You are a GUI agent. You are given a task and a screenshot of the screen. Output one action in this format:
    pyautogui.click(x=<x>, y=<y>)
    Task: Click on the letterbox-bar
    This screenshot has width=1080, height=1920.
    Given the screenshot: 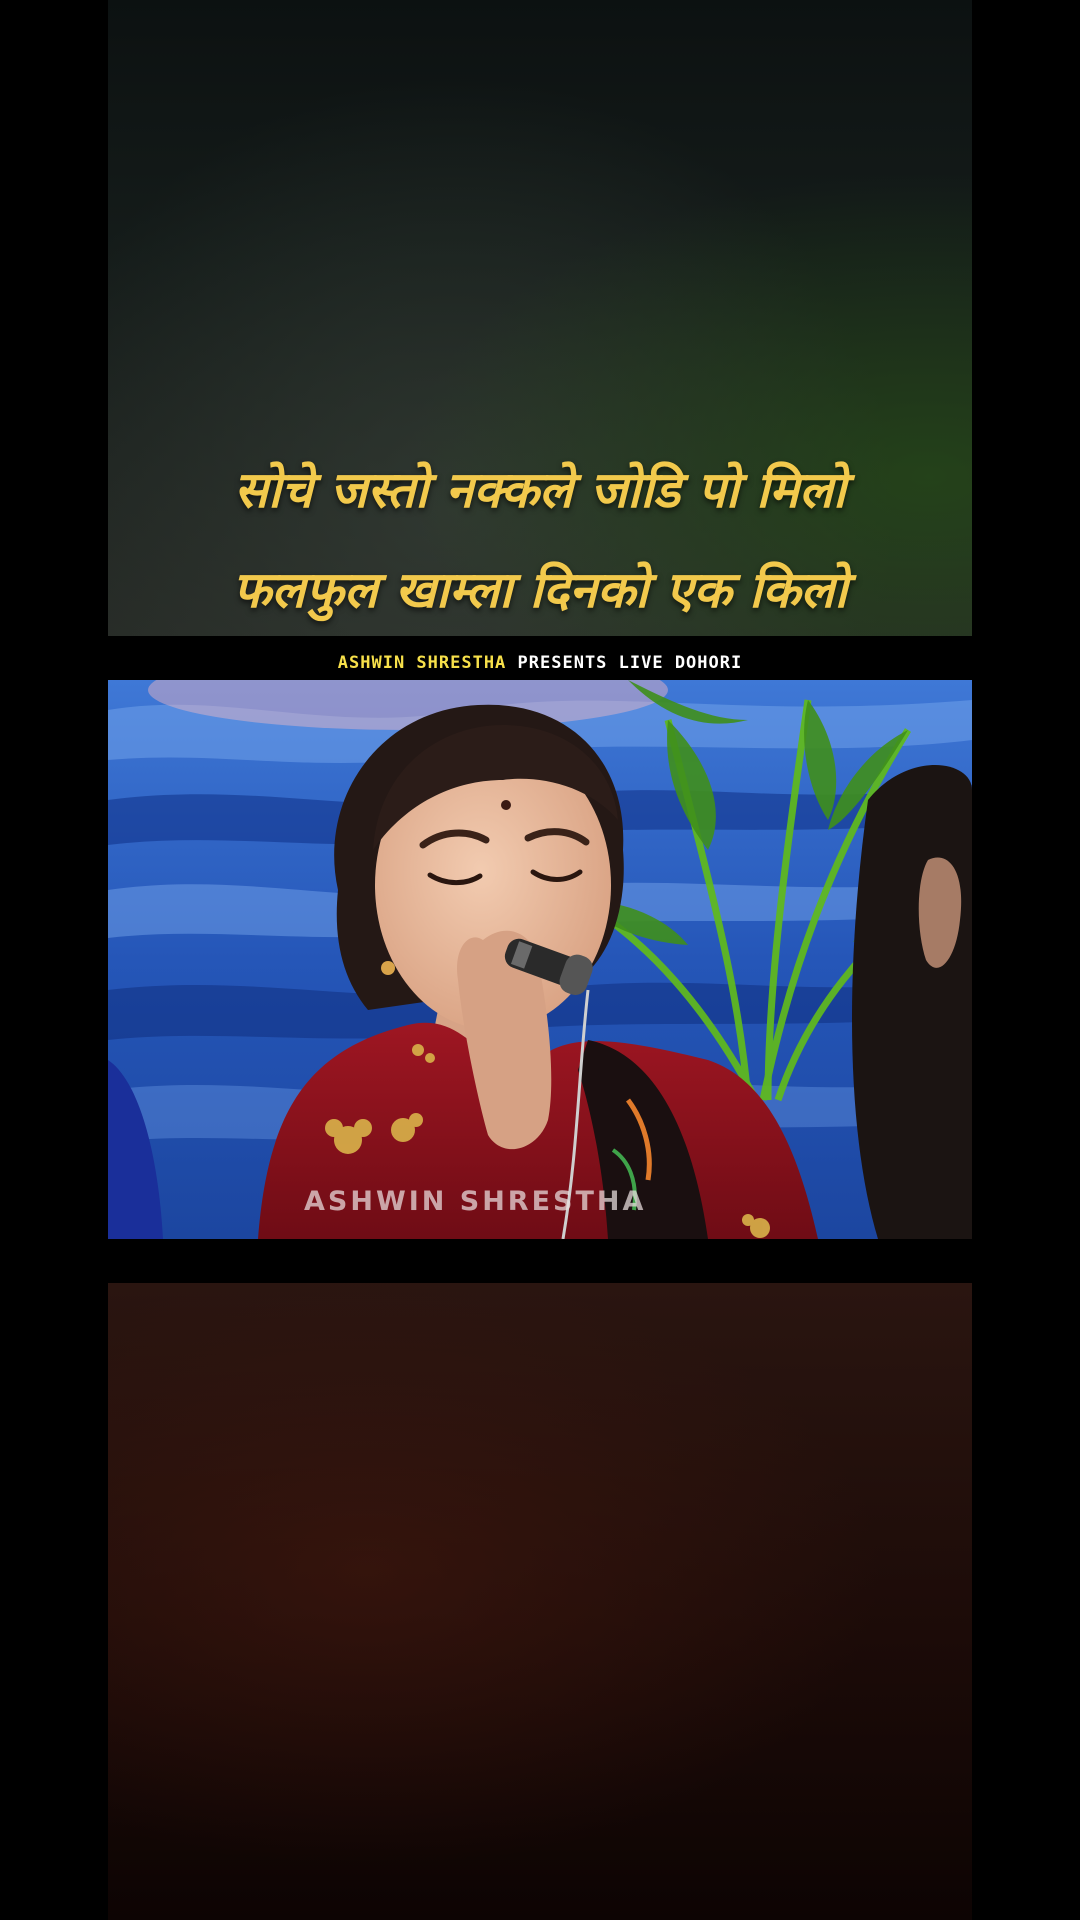 What is the action you would take?
    pyautogui.click(x=540, y=1261)
    